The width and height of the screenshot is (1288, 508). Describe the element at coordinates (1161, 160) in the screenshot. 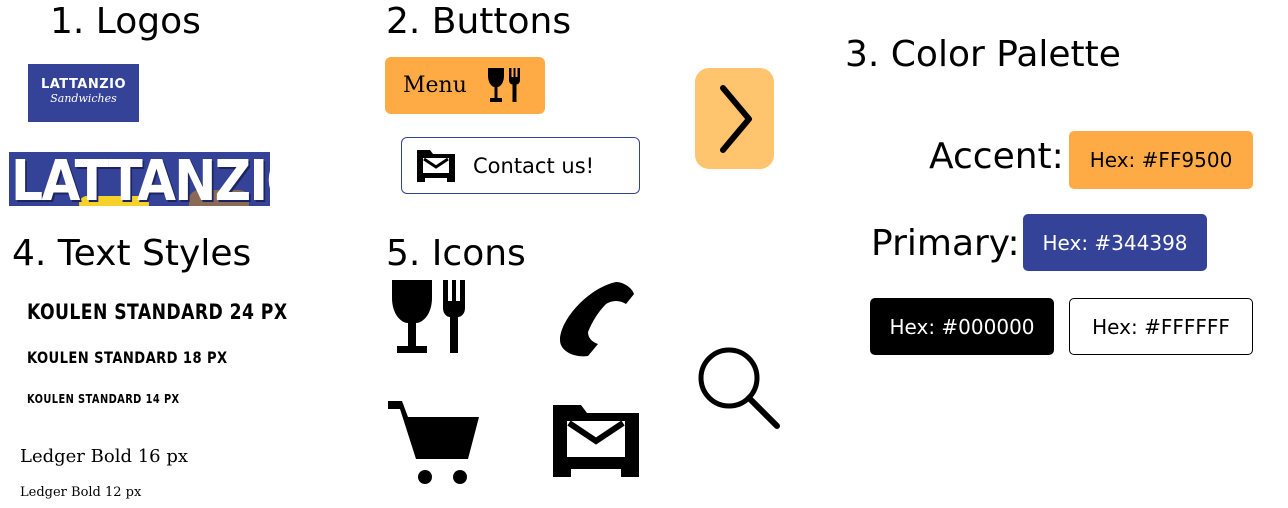

I see `accent-swatch: Hex: #FF9500` at that location.